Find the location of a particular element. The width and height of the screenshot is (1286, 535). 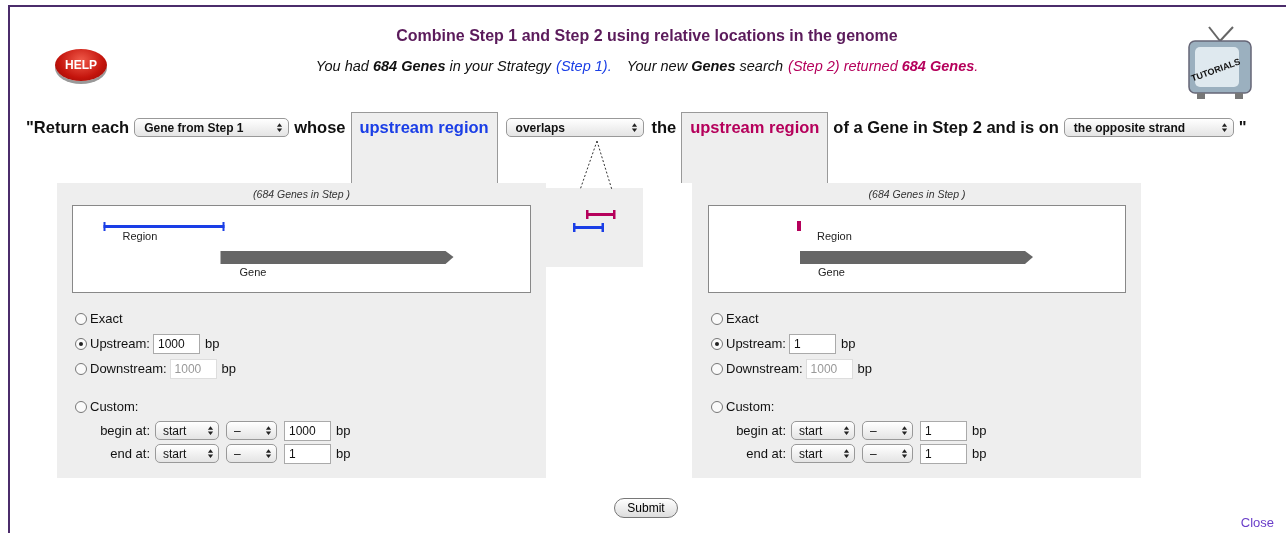

sentence-text: " is located at coordinates (1242, 127).